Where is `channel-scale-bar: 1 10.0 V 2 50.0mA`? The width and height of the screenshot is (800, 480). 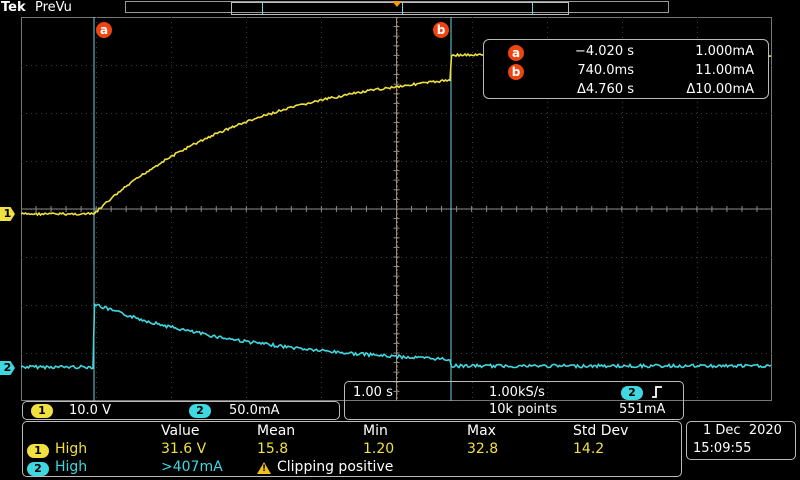
channel-scale-bar: 1 10.0 V 2 50.0mA is located at coordinates (181, 410).